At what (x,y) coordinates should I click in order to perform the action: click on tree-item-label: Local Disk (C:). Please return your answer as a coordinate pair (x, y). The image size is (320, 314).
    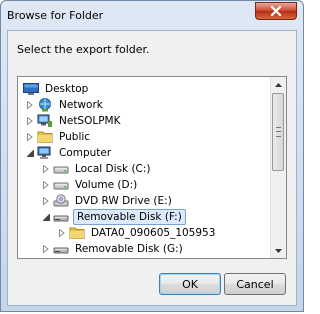
    Looking at the image, I should click on (113, 168).